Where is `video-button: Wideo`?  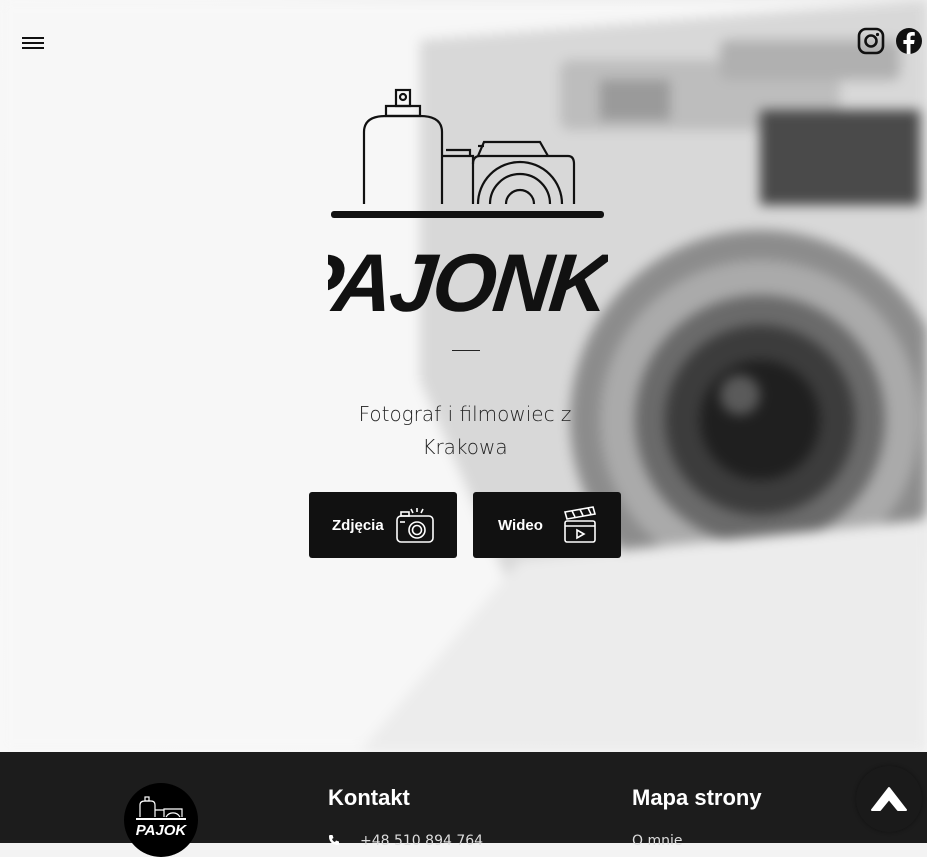
video-button: Wideo is located at coordinates (547, 525).